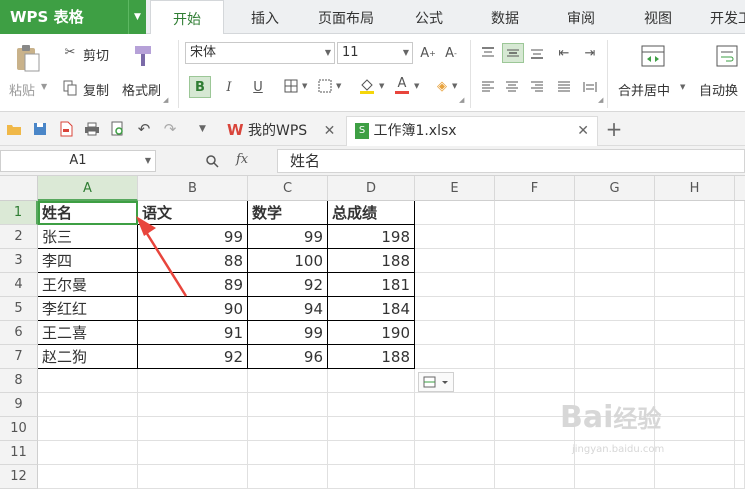  Describe the element at coordinates (653, 56) in the screenshot. I see `merge-center-icon` at that location.